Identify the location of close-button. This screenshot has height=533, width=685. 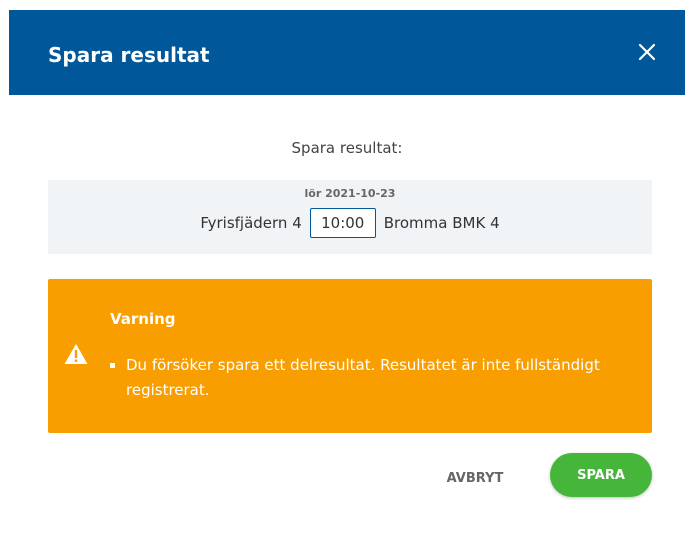
(647, 52).